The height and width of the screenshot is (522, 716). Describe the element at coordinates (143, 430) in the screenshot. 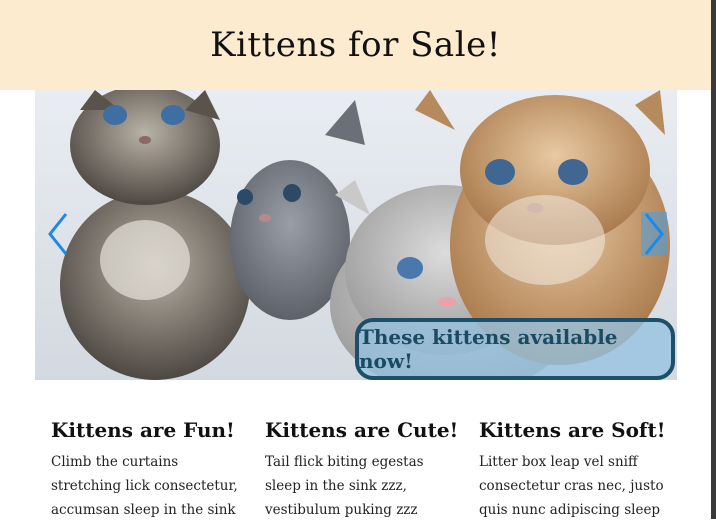

I see `feature-title: Kittens are Fun!` at that location.